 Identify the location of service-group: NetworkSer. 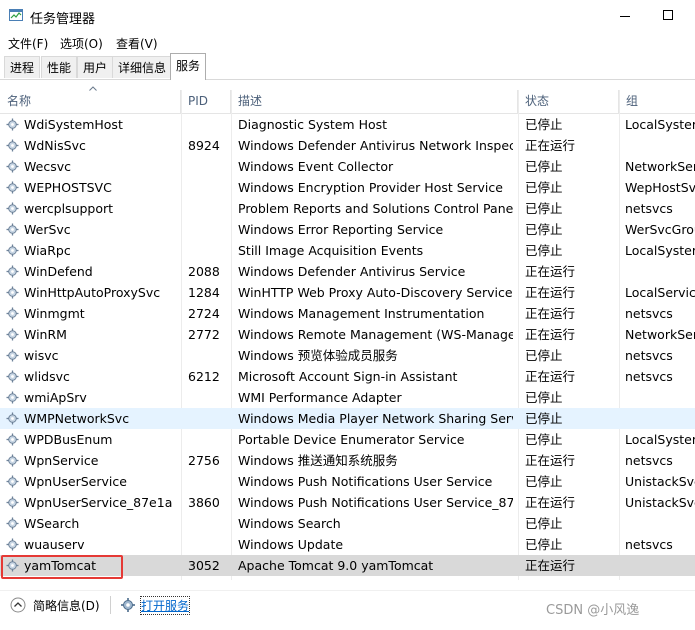
(660, 166).